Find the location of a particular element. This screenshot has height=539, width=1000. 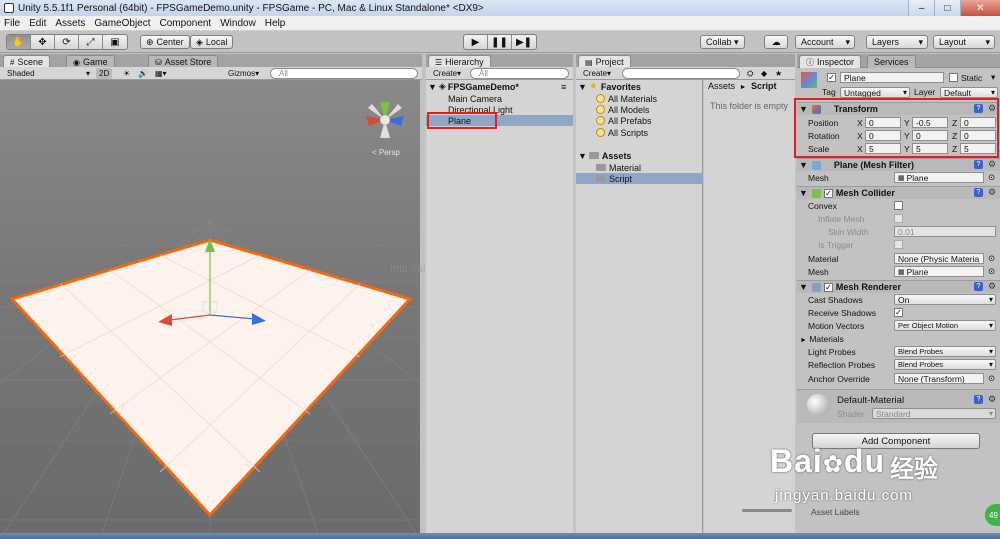

static-checkbox is located at coordinates (953, 77).